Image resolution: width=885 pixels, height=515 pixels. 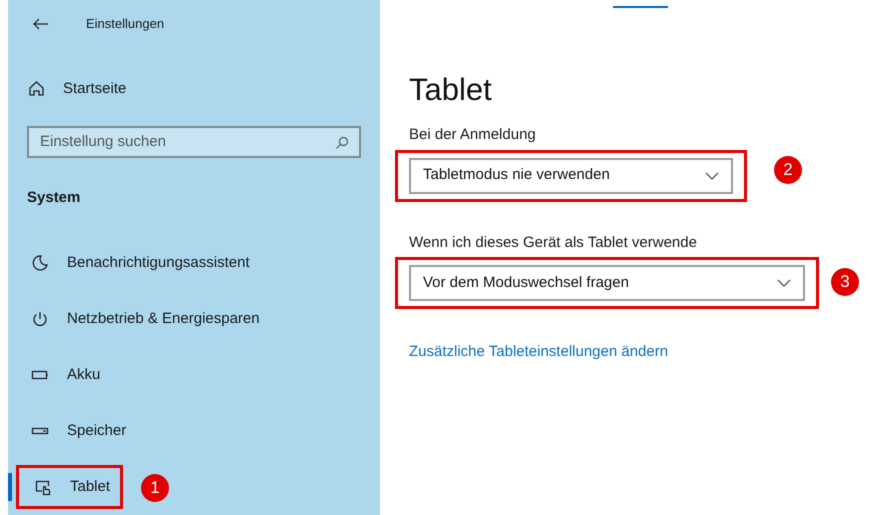 I want to click on sidebar-item: Tablet, so click(x=70, y=487).